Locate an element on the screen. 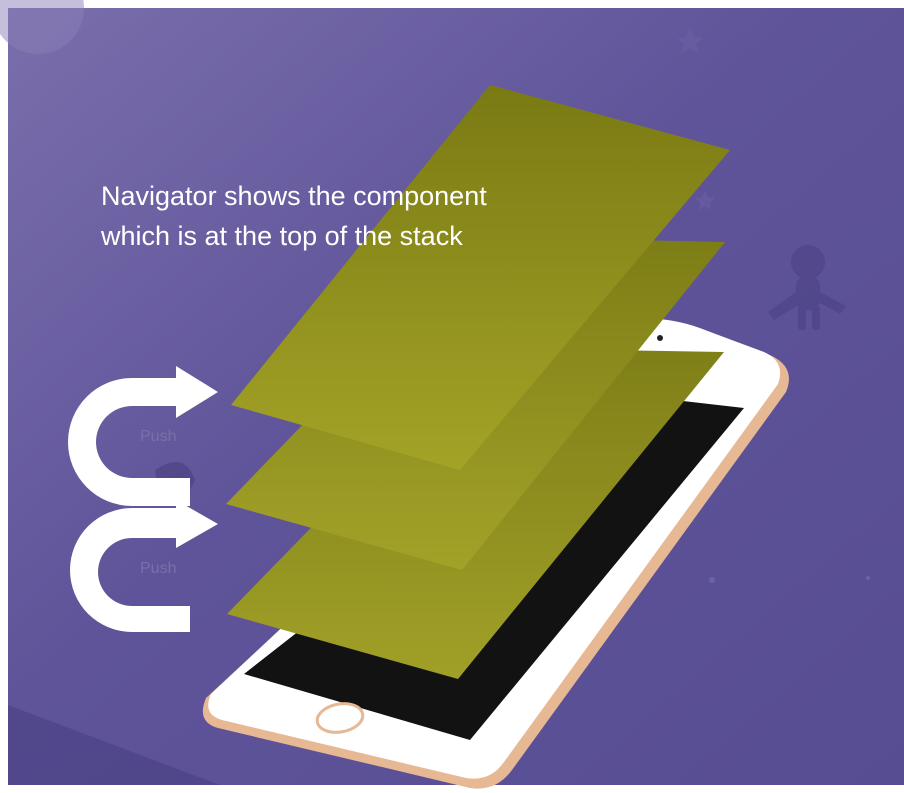 The height and width of the screenshot is (793, 904). caption-line-2: which is at the top of the stack is located at coordinates (281, 236).